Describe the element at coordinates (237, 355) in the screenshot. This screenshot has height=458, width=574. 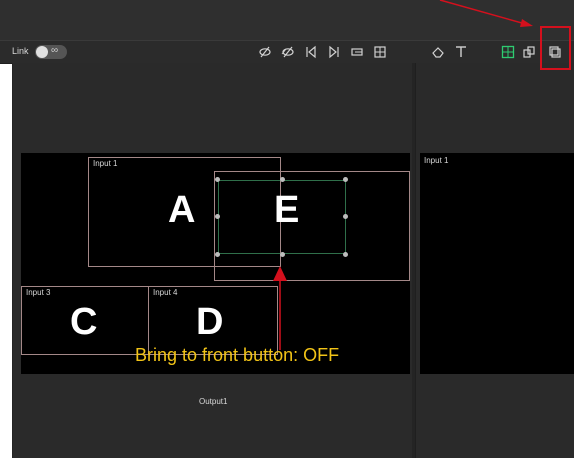
I see `annotation-text: Bring to front button: OFF` at that location.